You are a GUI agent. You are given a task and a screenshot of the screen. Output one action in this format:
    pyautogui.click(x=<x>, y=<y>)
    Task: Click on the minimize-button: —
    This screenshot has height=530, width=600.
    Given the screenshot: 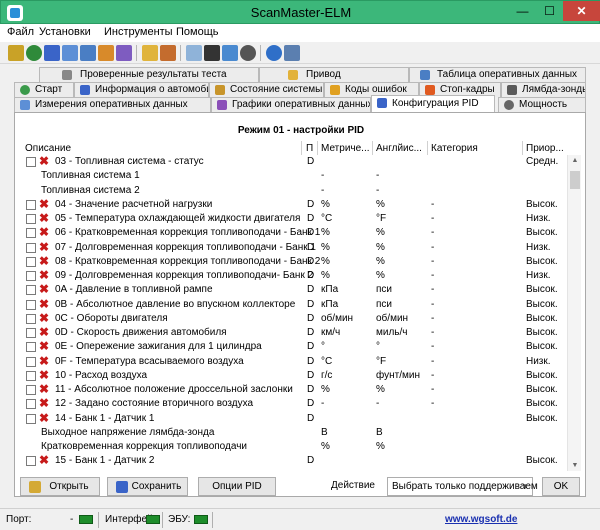 What is the action you would take?
    pyautogui.click(x=522, y=11)
    